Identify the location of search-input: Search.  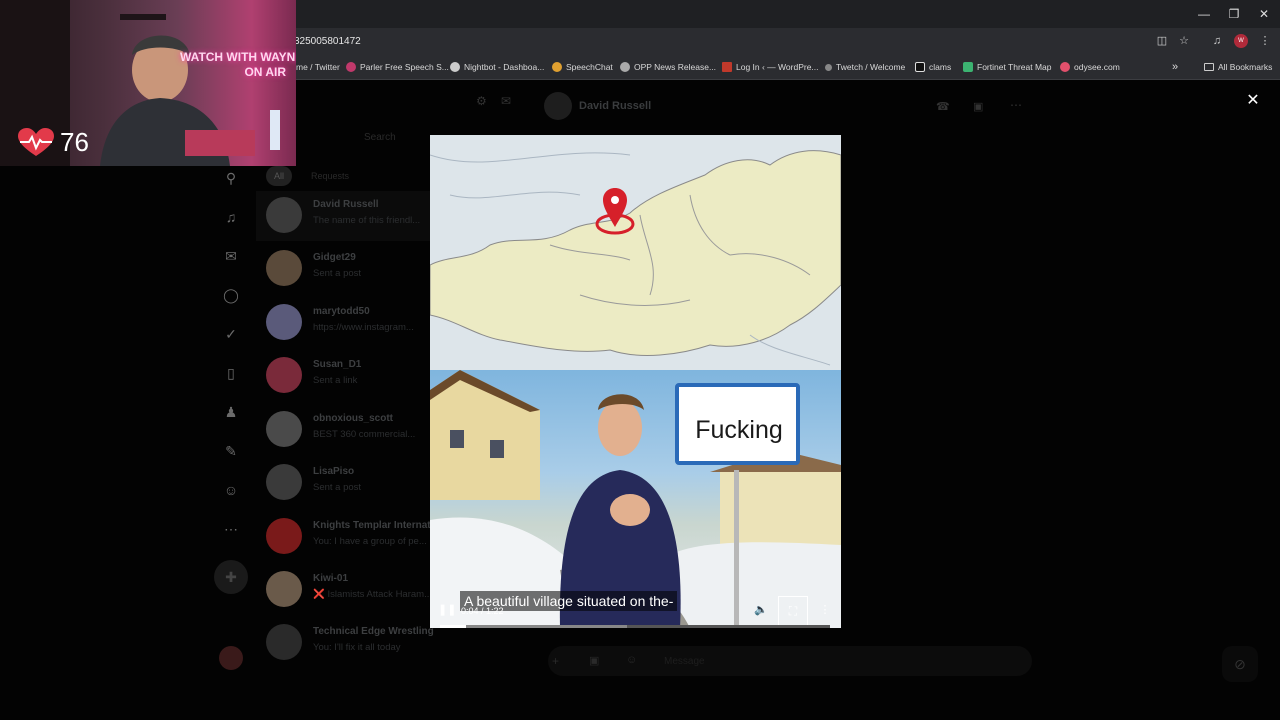
(399, 137).